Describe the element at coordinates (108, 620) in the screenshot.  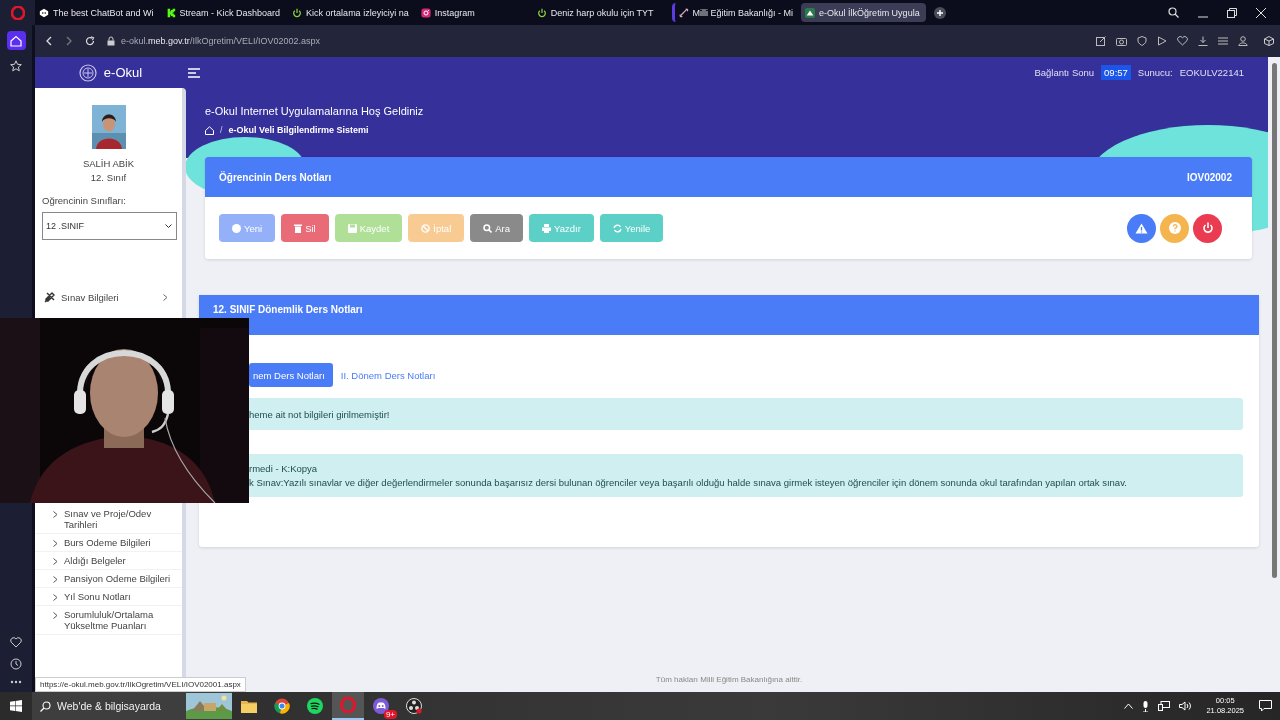
I see `menu-item: Sorumluluk/Ortalama Yükseltme Puanları` at that location.